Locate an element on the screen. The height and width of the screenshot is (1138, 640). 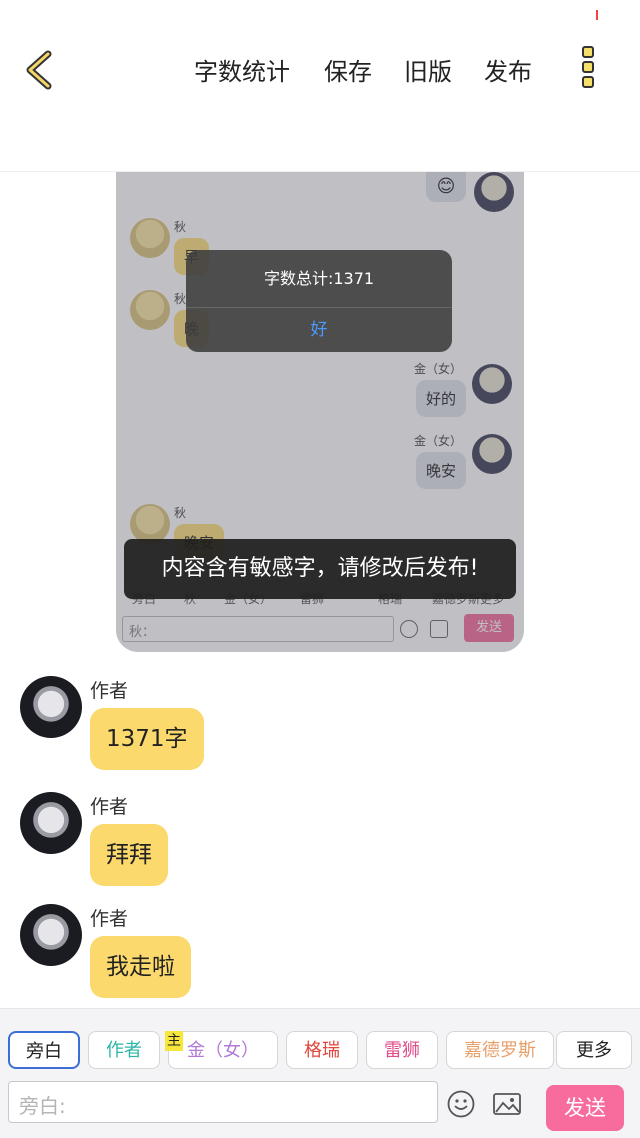
role-tab-gerui: 格瑞 is located at coordinates (322, 1050).